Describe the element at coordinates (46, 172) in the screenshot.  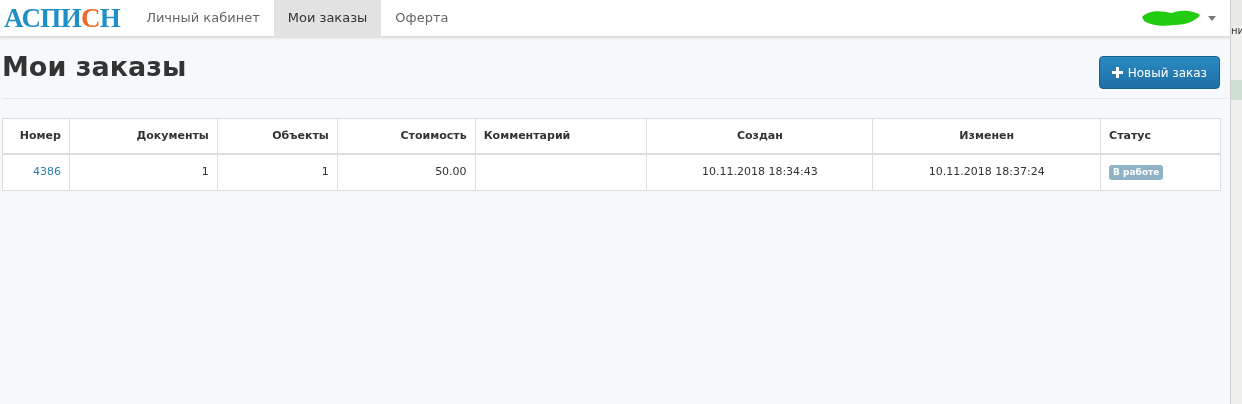
I see `order-link: 4386` at that location.